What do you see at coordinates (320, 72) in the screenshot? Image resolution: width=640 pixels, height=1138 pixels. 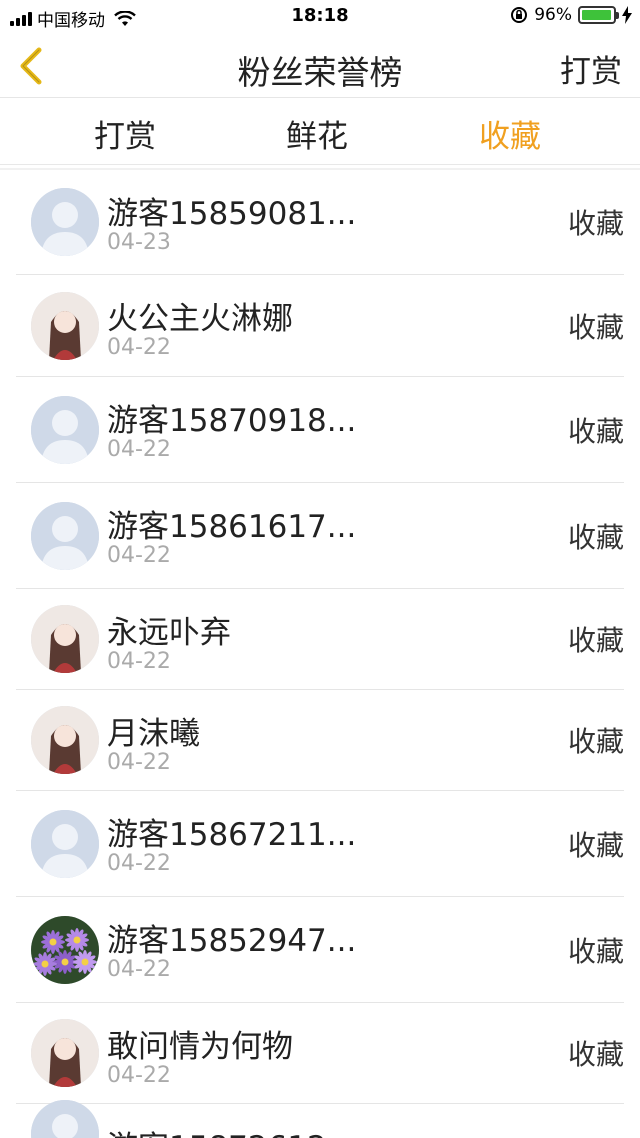 I see `page-title: 粉丝荣誉榜` at bounding box center [320, 72].